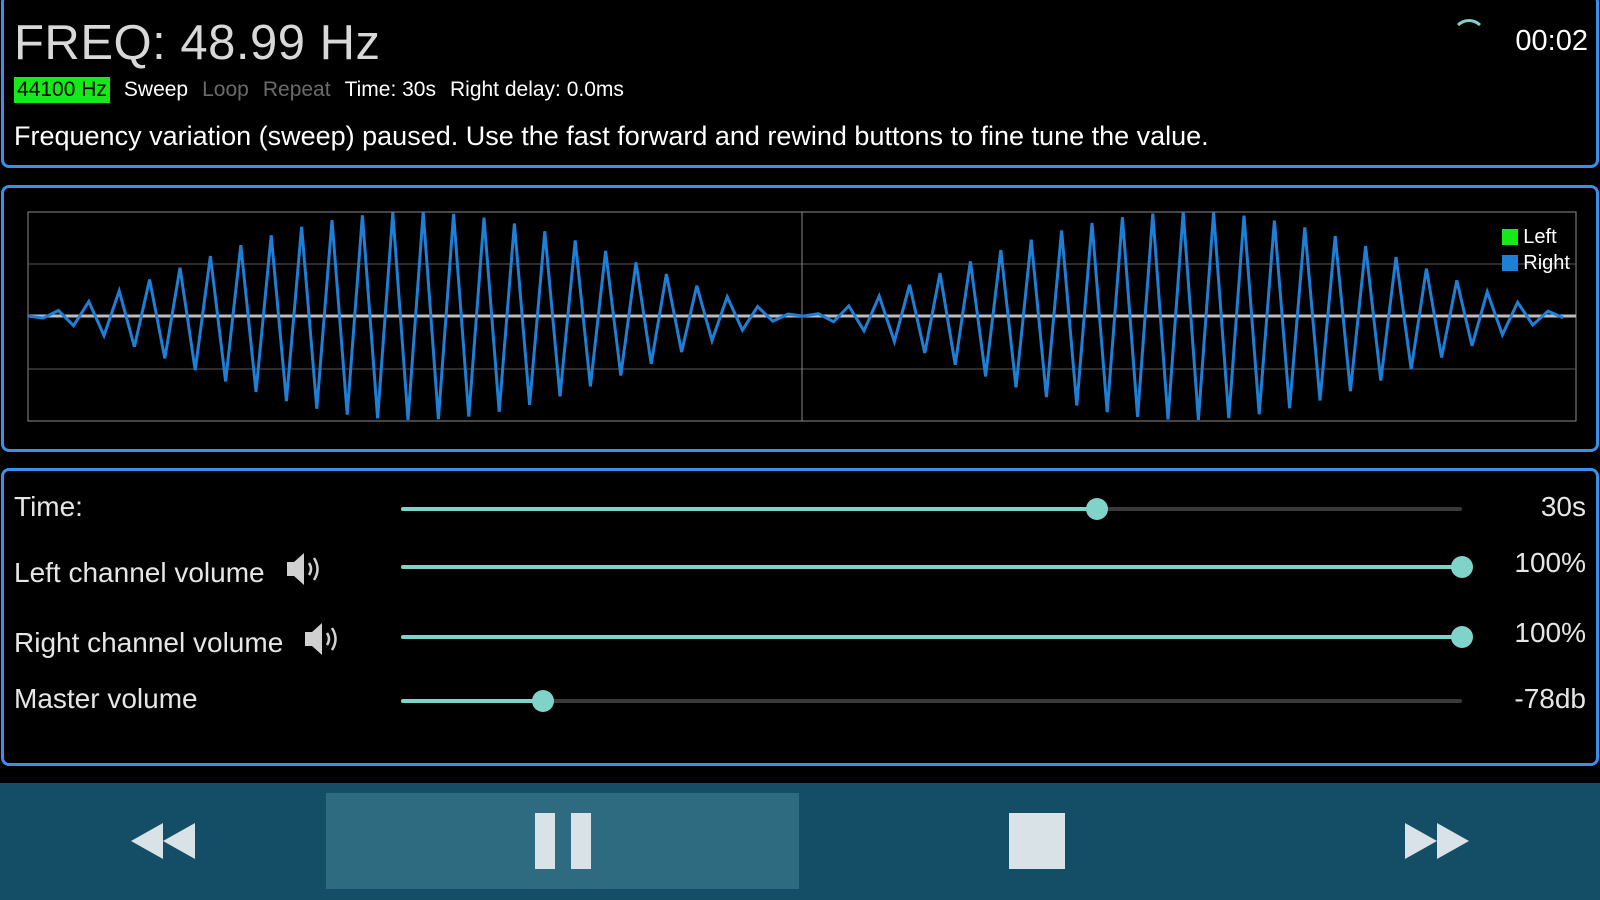 The image size is (1600, 900). Describe the element at coordinates (472, 701) in the screenshot. I see `master-volume-slider-fill` at that location.